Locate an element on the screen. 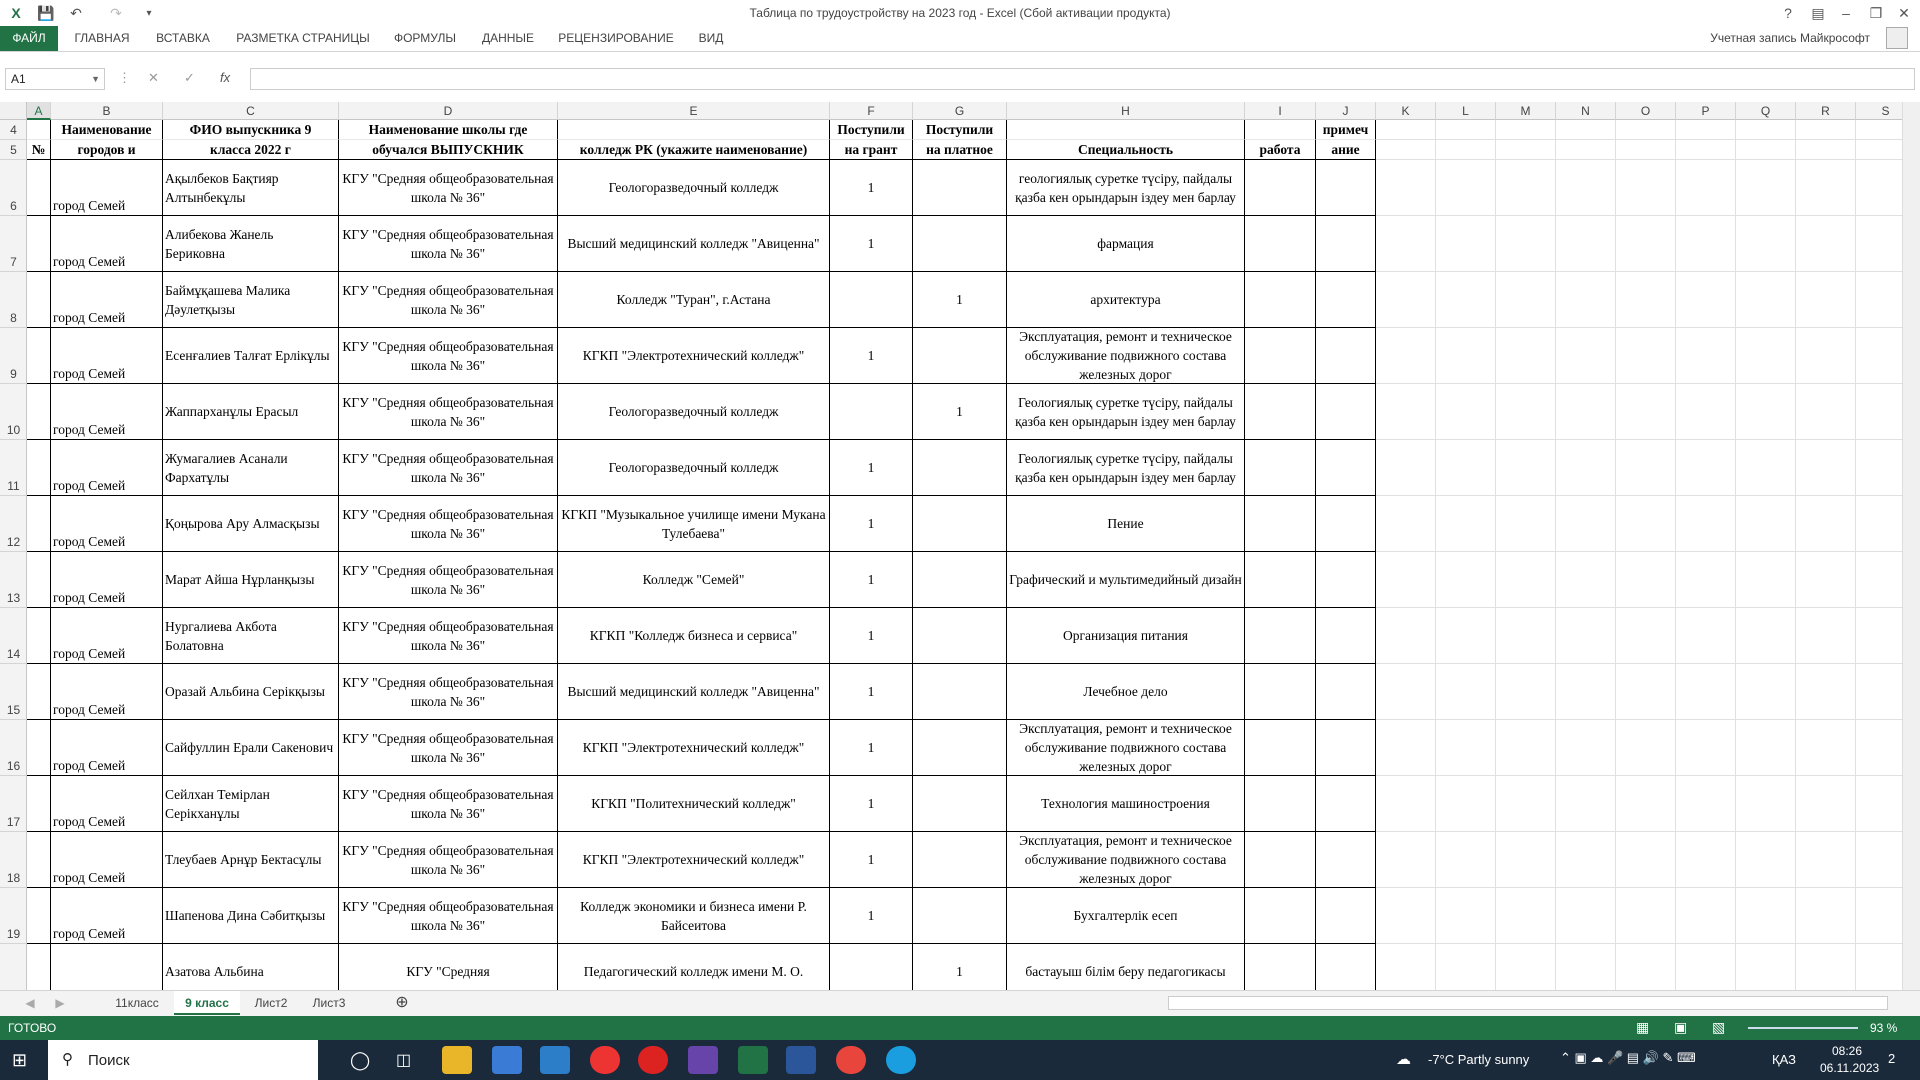 The height and width of the screenshot is (1080, 1920). formula-input is located at coordinates (1082, 79).